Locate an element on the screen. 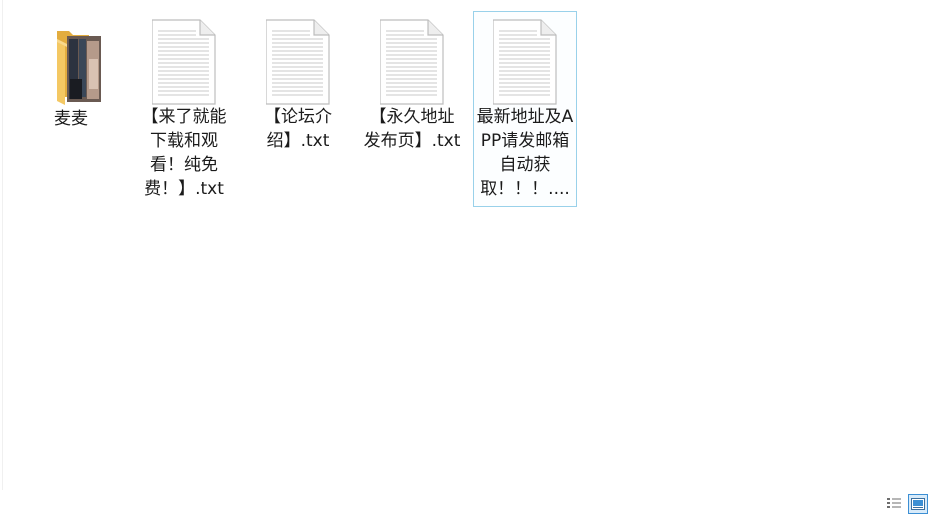 The width and height of the screenshot is (932, 516). large-icons-view-icon is located at coordinates (918, 504).